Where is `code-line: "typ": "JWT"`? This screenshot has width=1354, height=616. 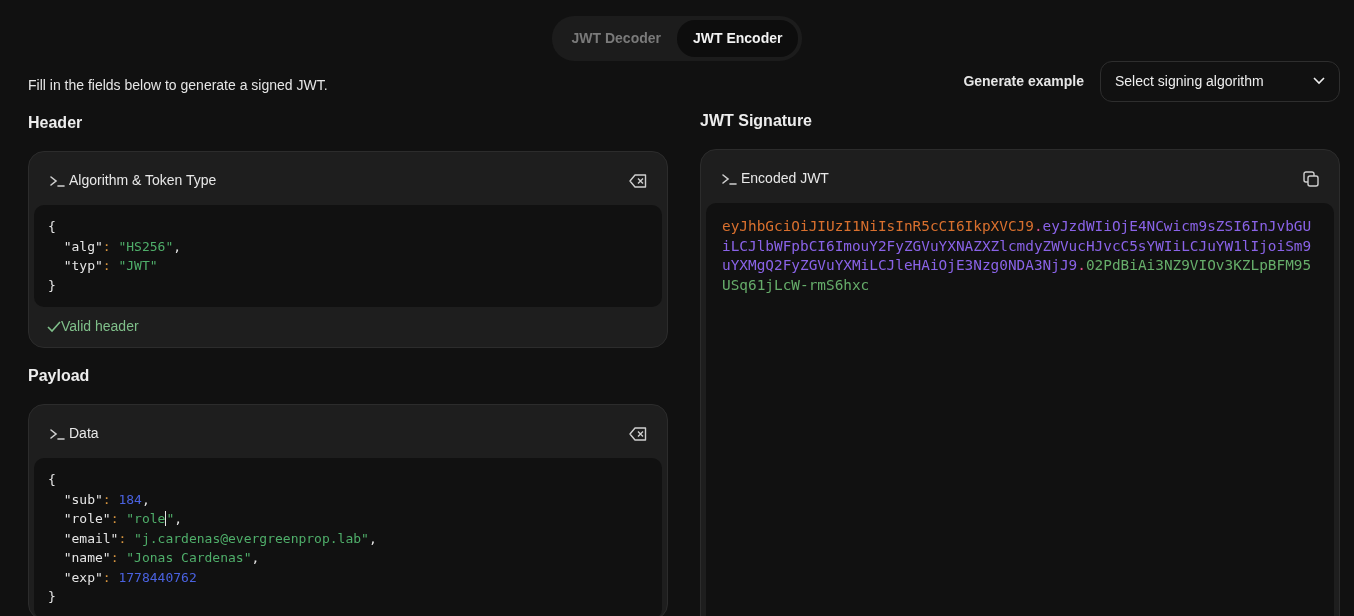 code-line: "typ": "JWT" is located at coordinates (110, 266).